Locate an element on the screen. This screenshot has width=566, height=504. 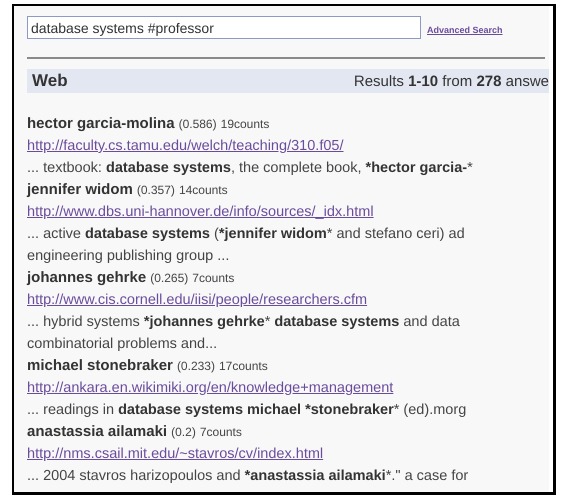
result-score: (0.586) is located at coordinates (197, 124).